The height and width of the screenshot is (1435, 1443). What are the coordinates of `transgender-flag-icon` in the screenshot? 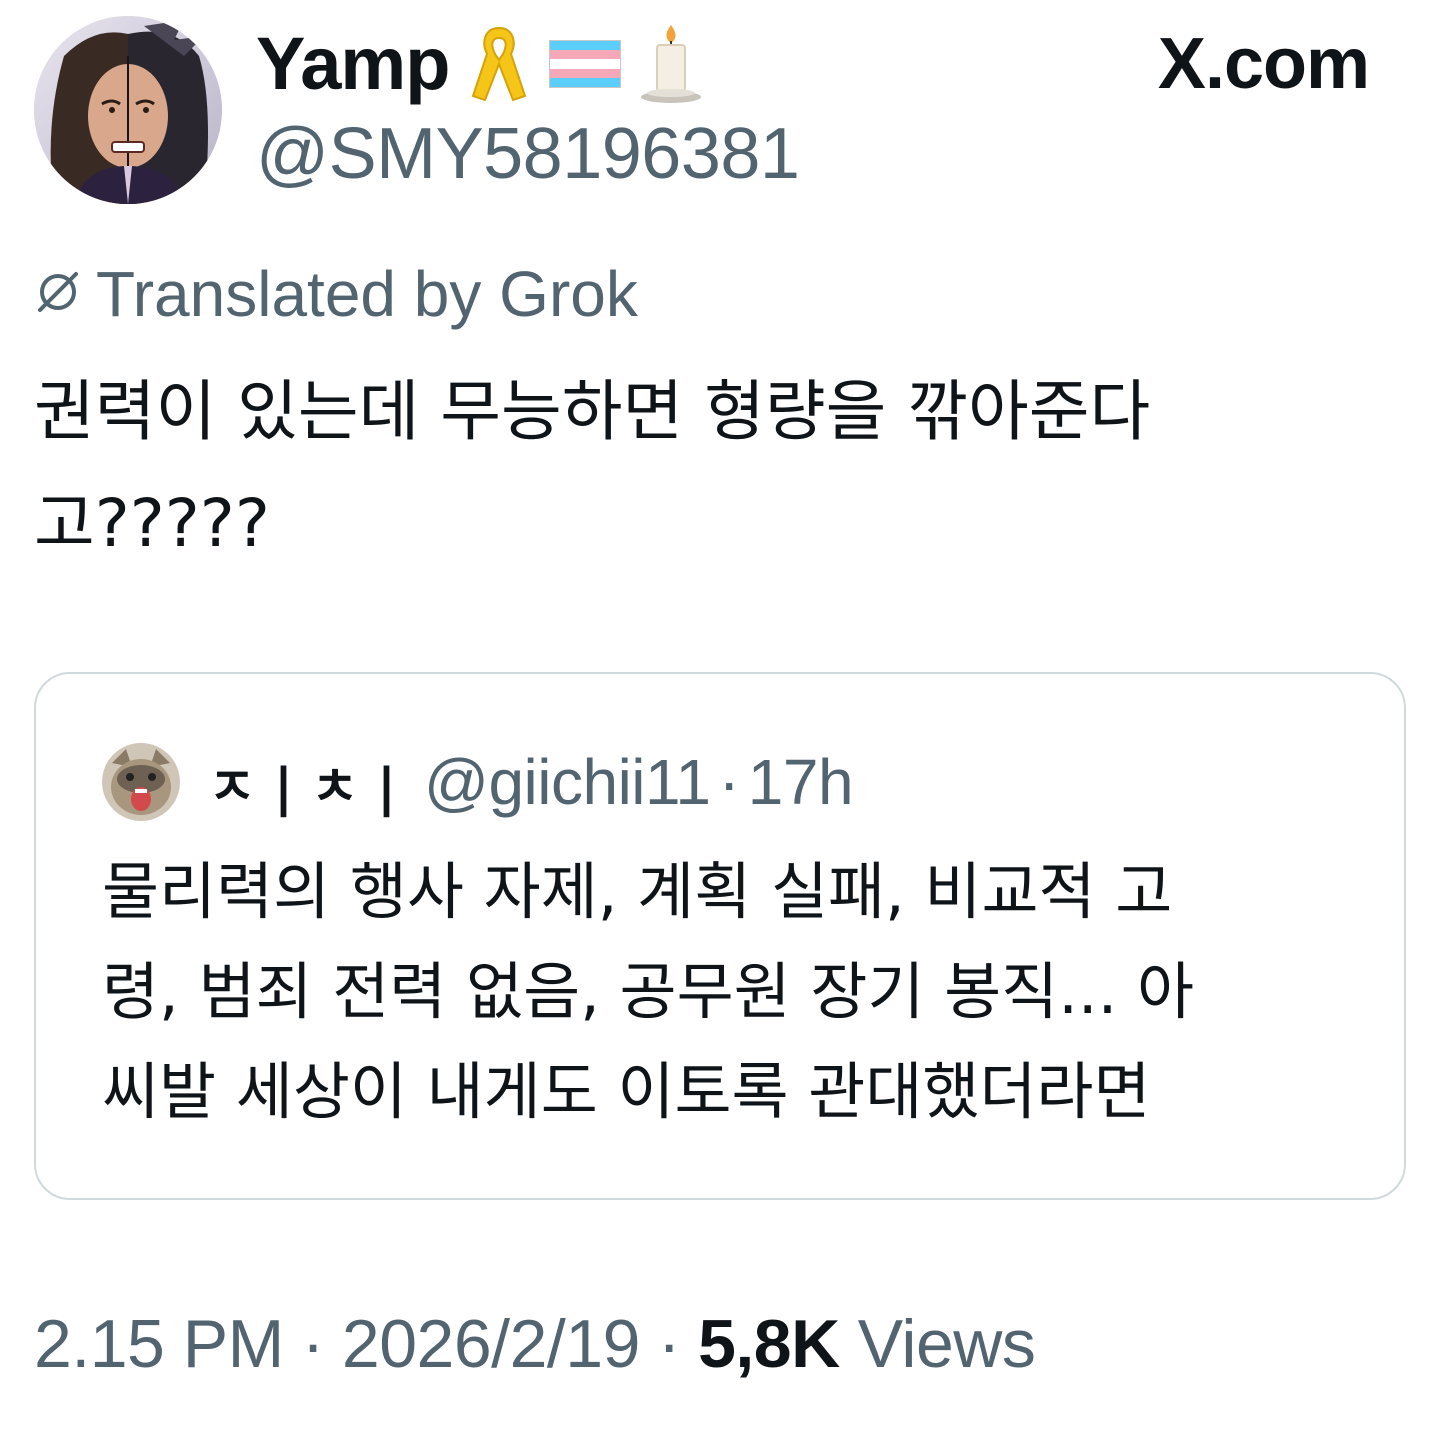 It's located at (585, 64).